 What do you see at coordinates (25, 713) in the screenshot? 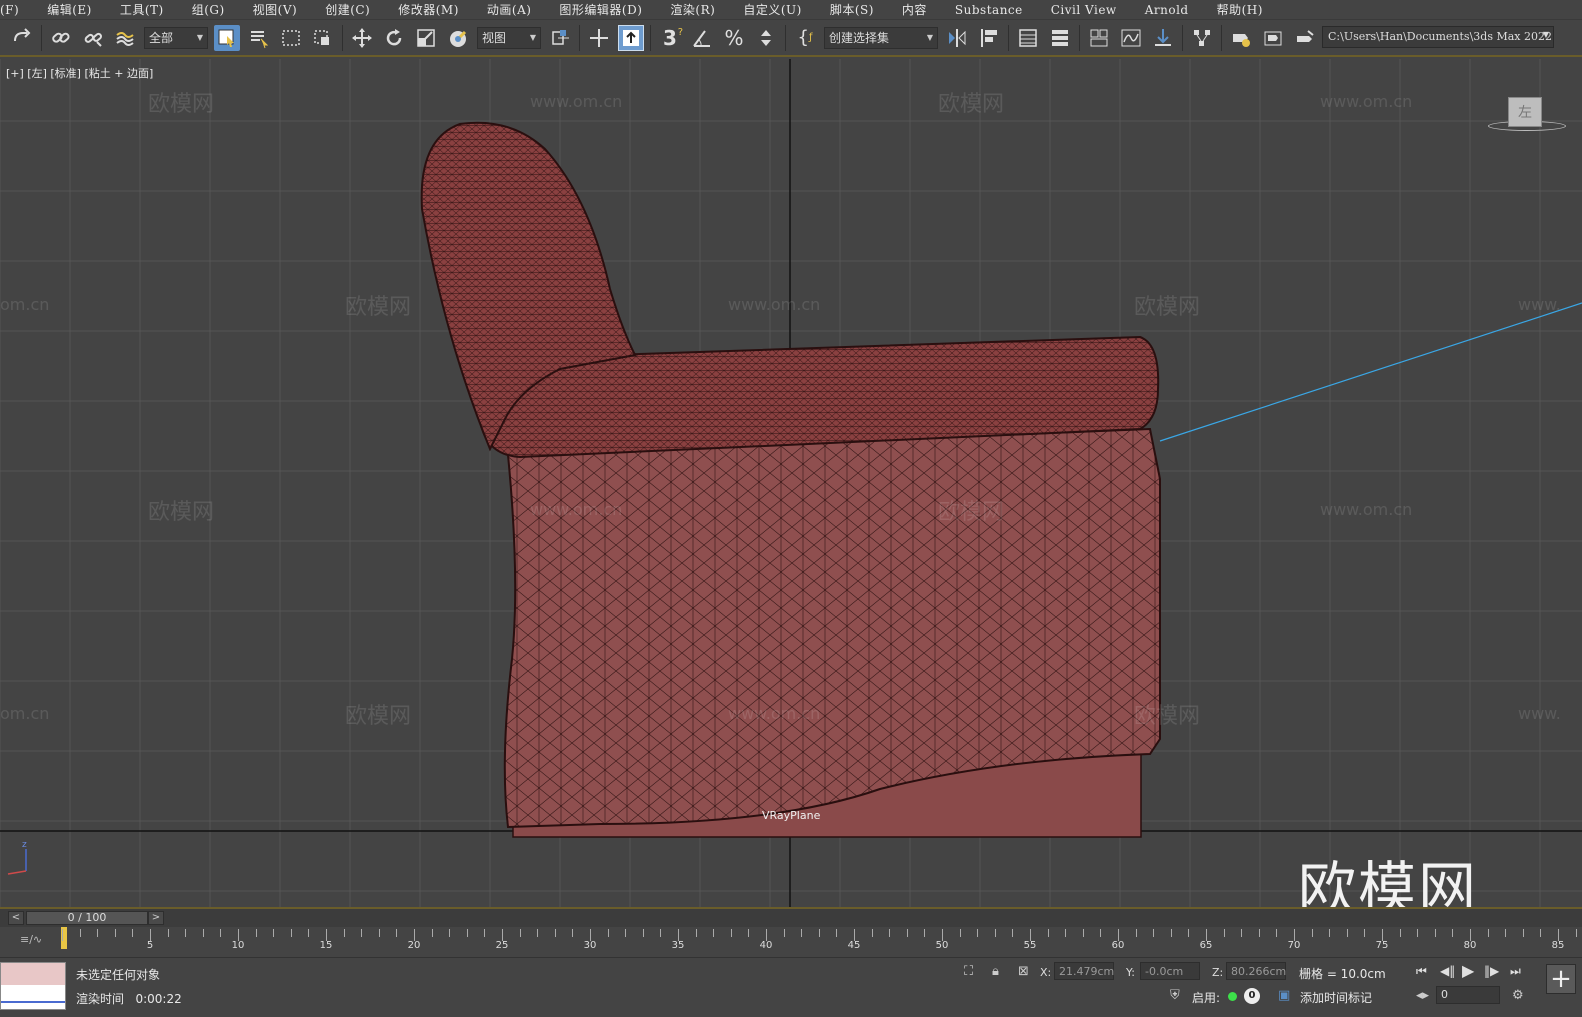
I see `watermark-url: om.cn` at bounding box center [25, 713].